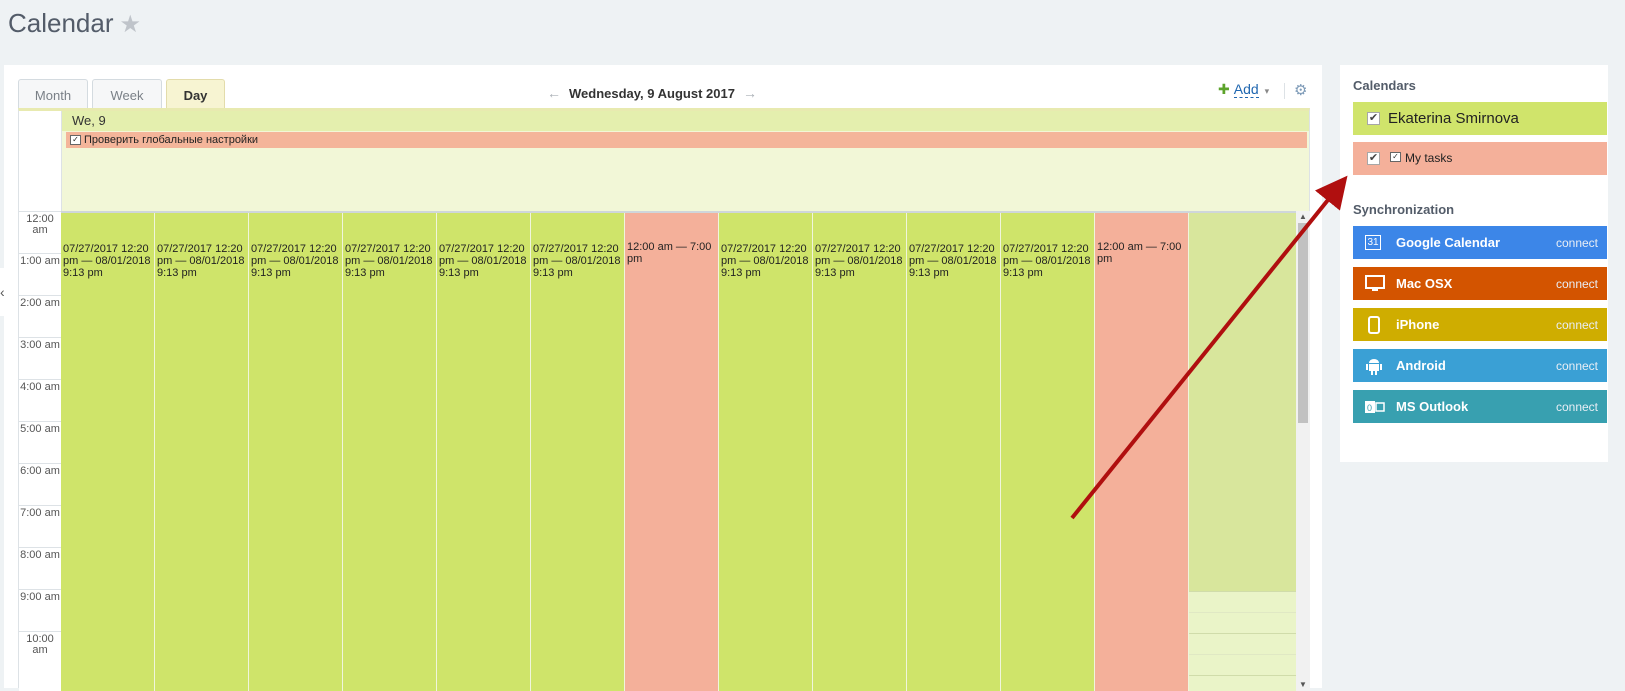 Image resolution: width=1625 pixels, height=691 pixels. What do you see at coordinates (1421, 365) in the screenshot?
I see `sync-name: Android` at bounding box center [1421, 365].